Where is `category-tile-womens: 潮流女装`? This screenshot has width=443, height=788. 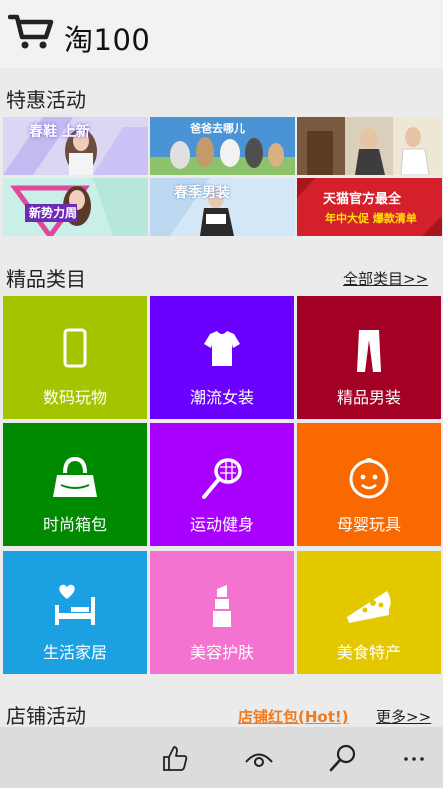 category-tile-womens: 潮流女装 is located at coordinates (222, 357).